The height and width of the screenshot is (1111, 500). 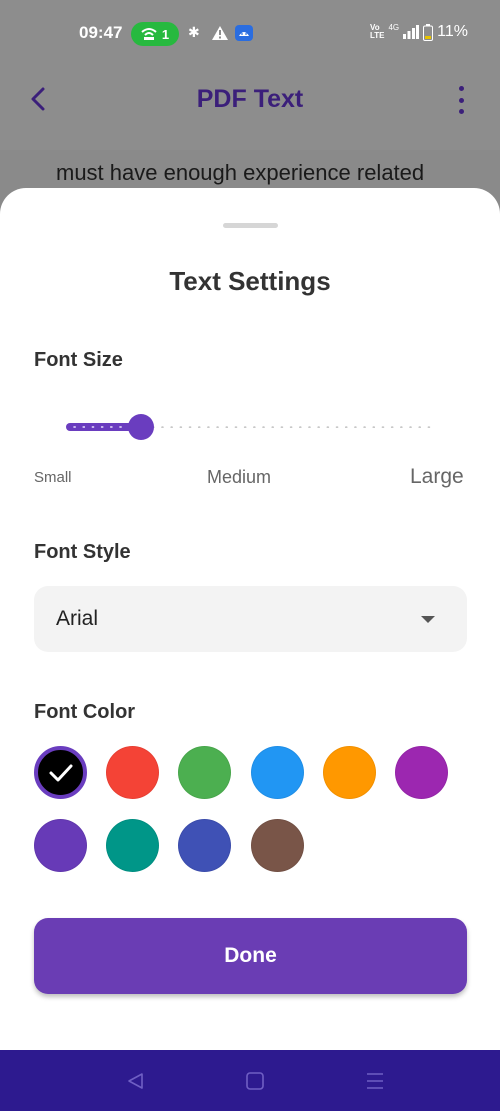 I want to click on slider-thumb, so click(x=141, y=427).